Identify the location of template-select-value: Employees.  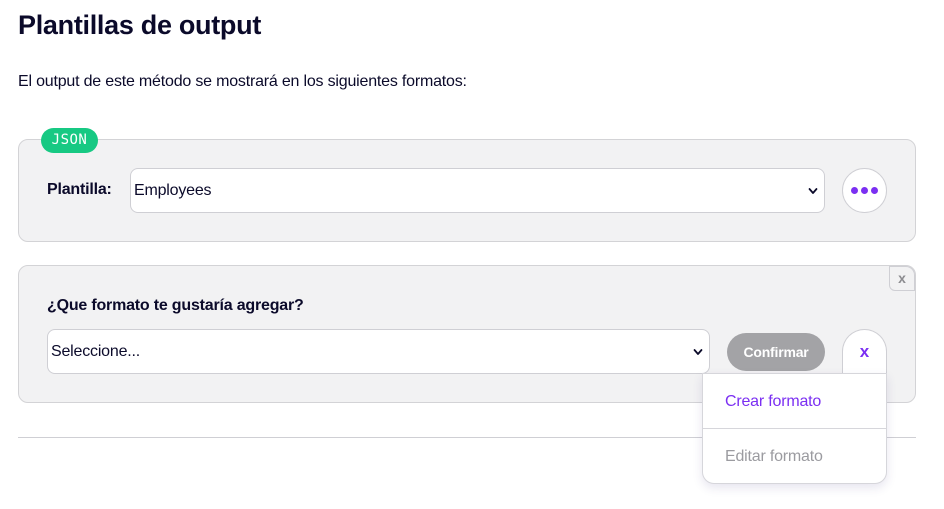
(173, 190).